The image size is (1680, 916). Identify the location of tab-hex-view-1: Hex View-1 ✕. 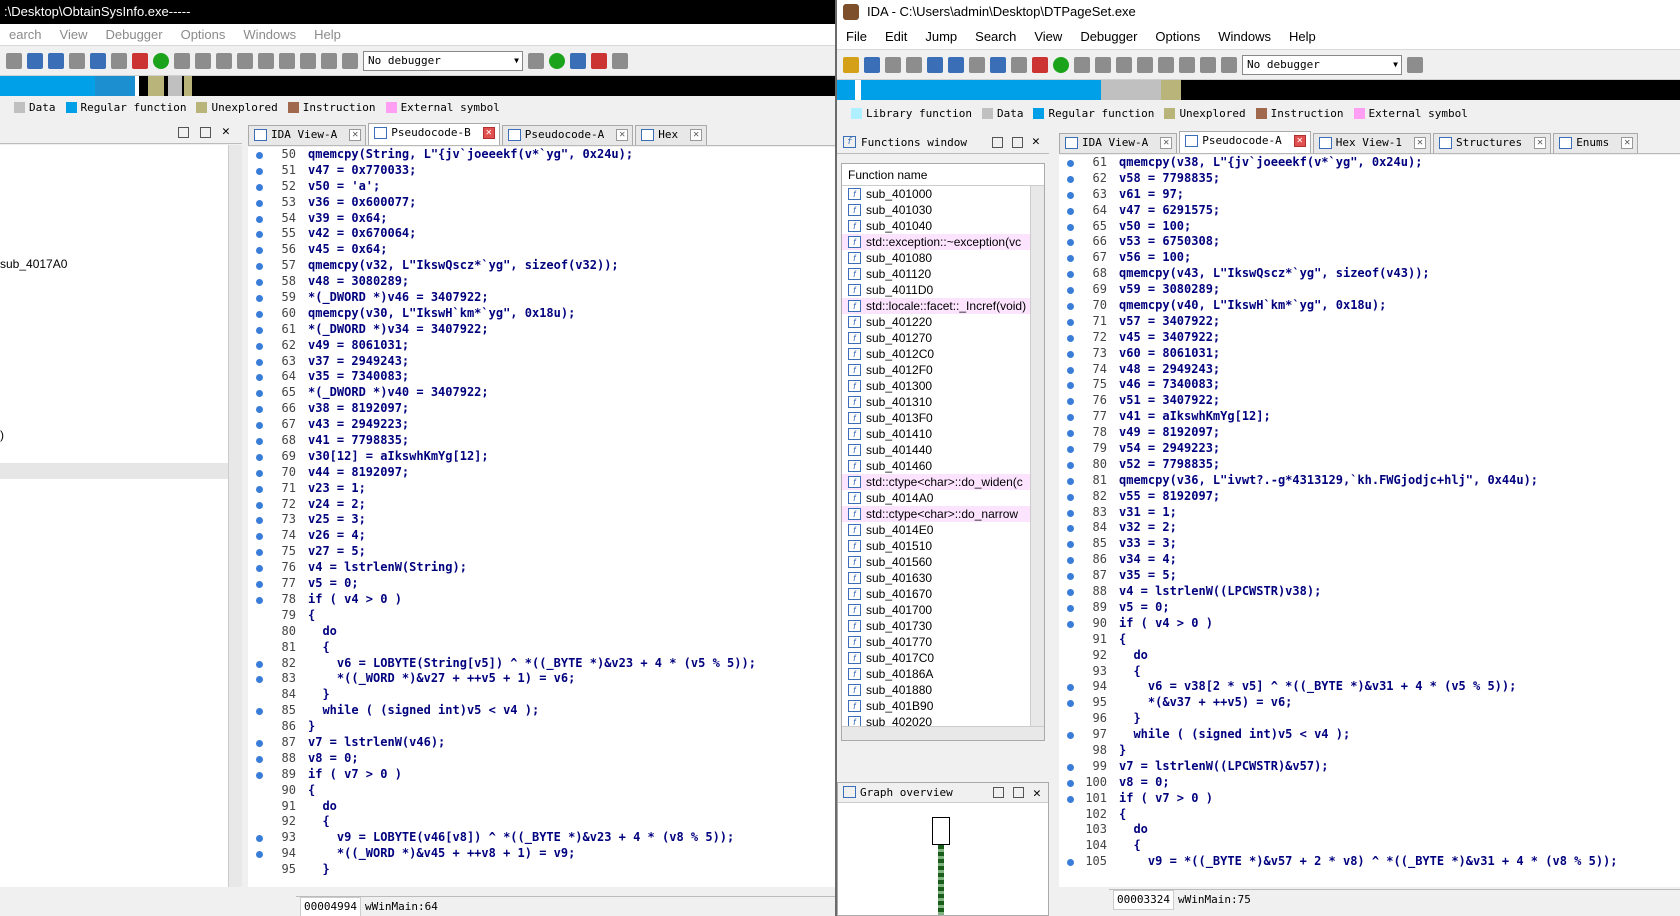
(1371, 143).